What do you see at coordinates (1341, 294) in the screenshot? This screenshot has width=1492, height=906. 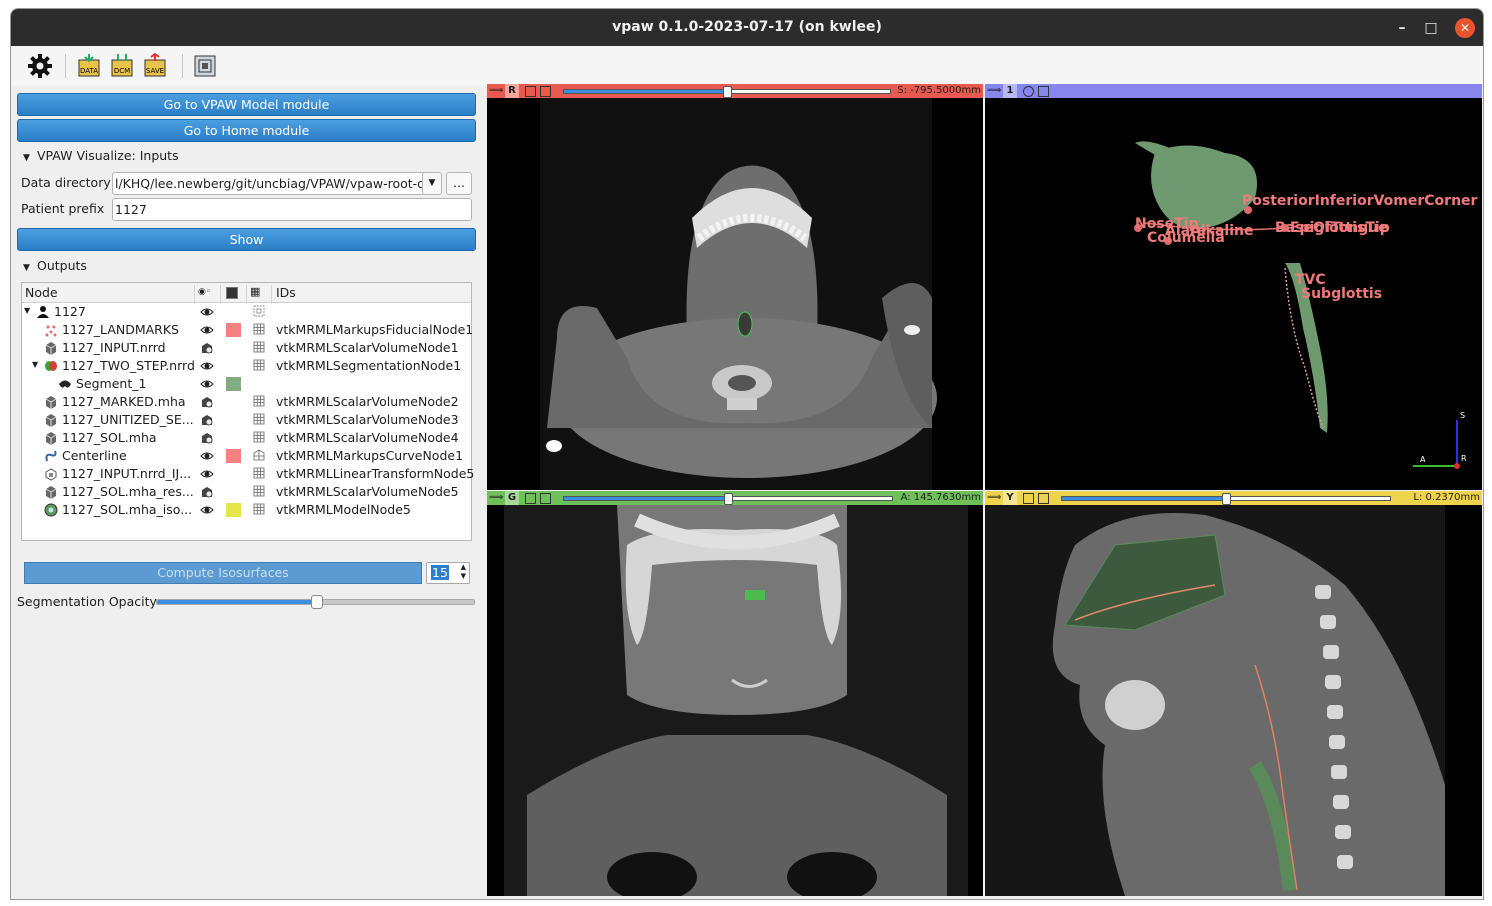 I see `landmark-label: Subglottis` at bounding box center [1341, 294].